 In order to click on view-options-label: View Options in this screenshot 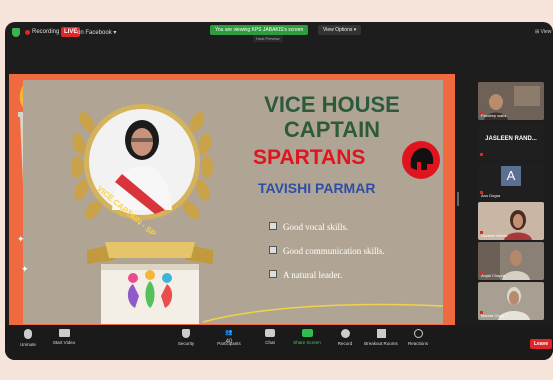, I will do `click(338, 30)`.